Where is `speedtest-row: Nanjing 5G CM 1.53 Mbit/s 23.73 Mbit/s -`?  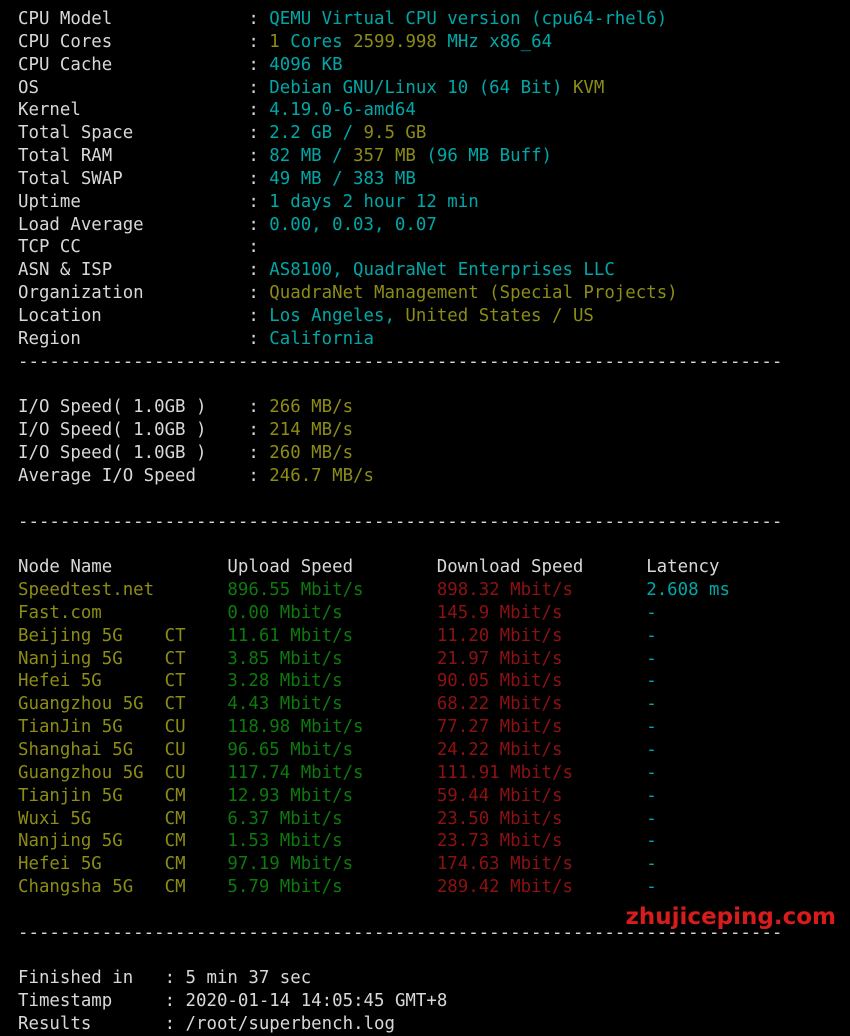 speedtest-row: Nanjing 5G CM 1.53 Mbit/s 23.73 Mbit/s - is located at coordinates (430, 841).